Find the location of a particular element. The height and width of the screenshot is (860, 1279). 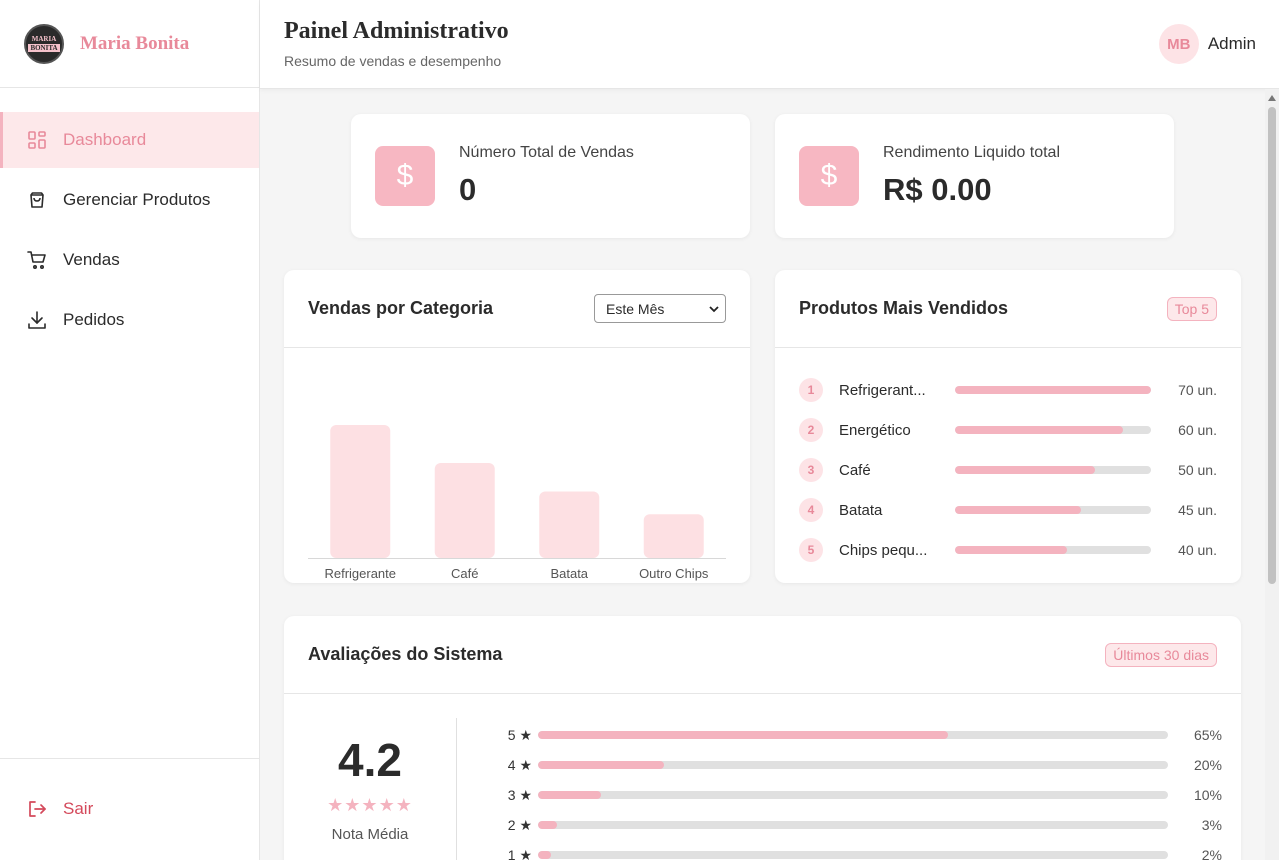

card-title: Avaliações do Sistema is located at coordinates (405, 654).